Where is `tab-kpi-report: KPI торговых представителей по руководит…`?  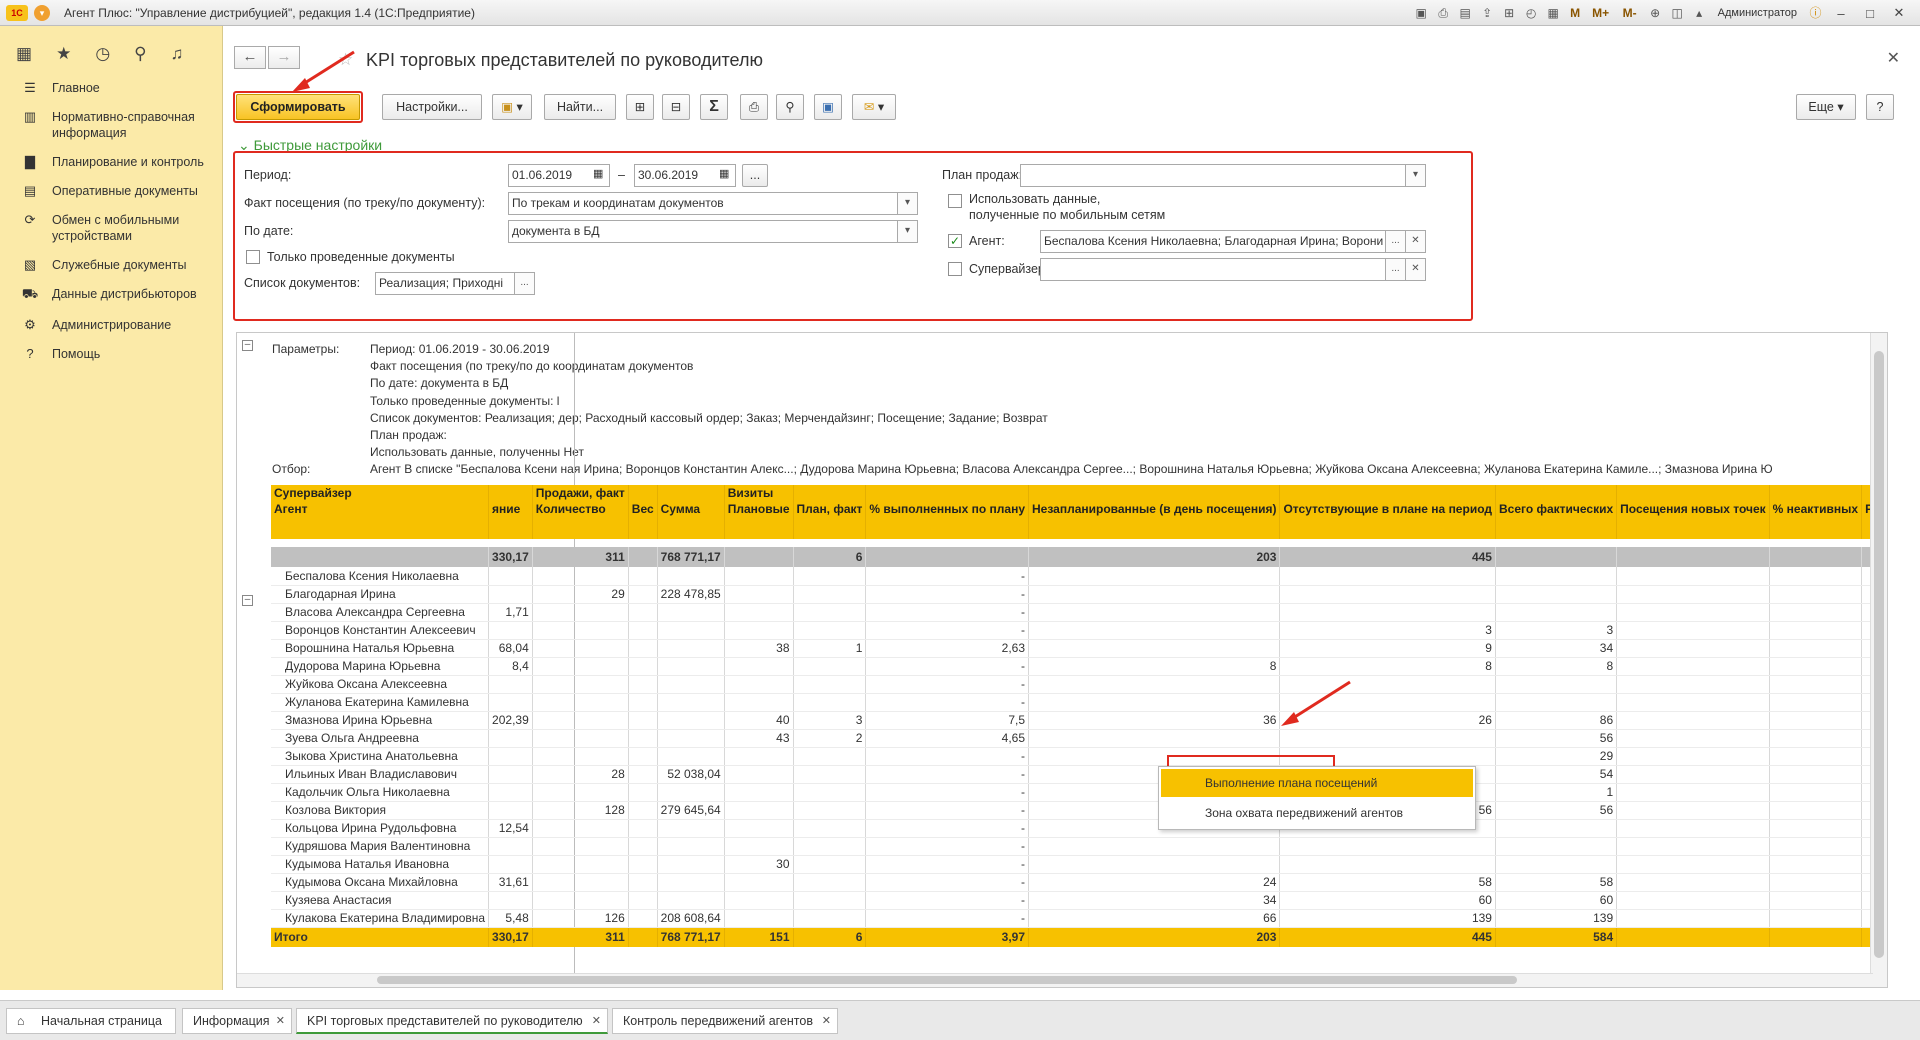
tab-kpi-report: KPI торговых представителей по руководит… is located at coordinates (452, 1021).